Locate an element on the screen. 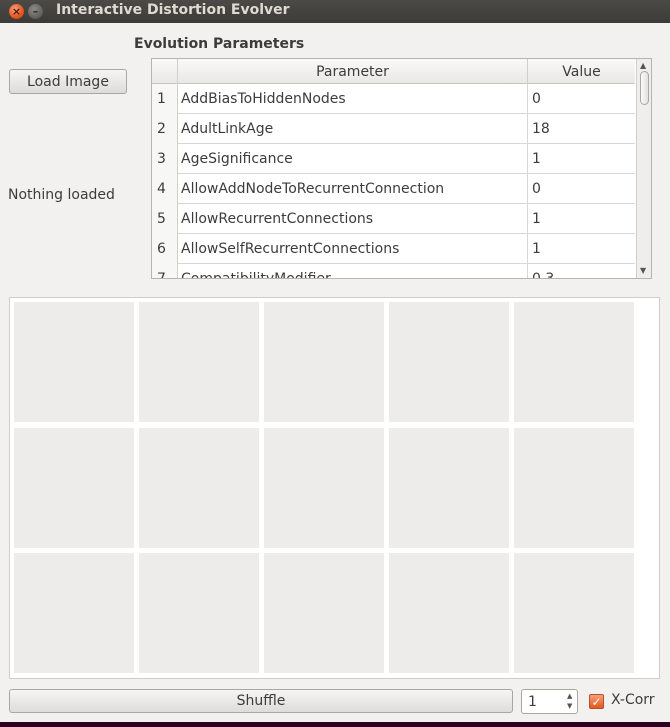 This screenshot has height=727, width=670. row-number: 1 is located at coordinates (165, 99).